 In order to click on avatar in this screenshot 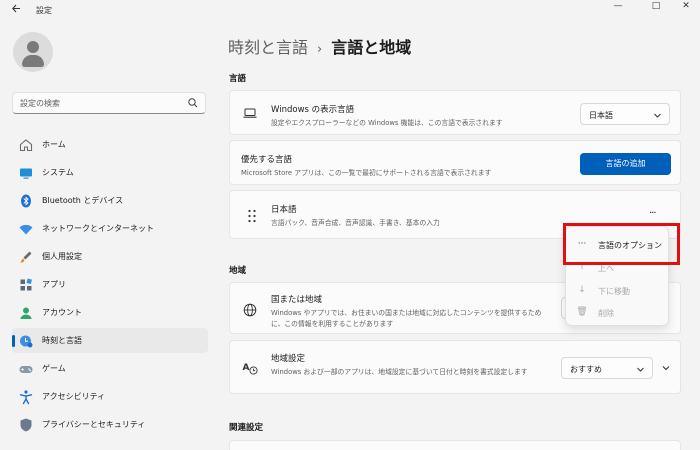, I will do `click(33, 52)`.